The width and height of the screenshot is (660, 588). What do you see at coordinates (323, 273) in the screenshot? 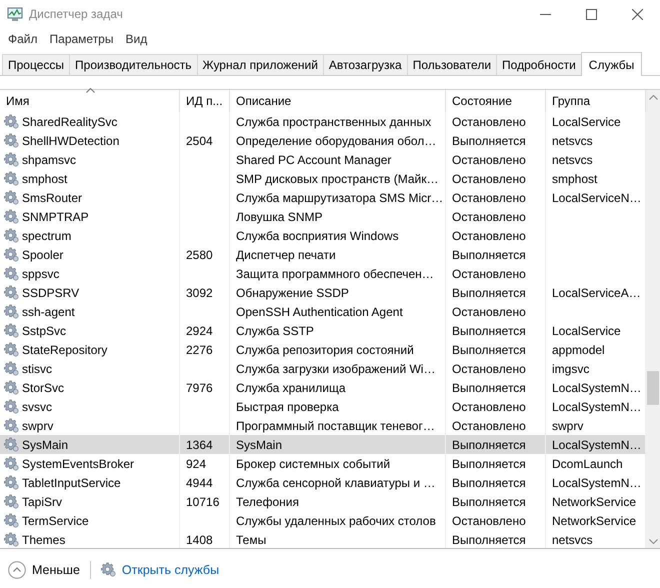
I see `table-row: sppsvc Защита программного обеспечен… Остановлено` at bounding box center [323, 273].